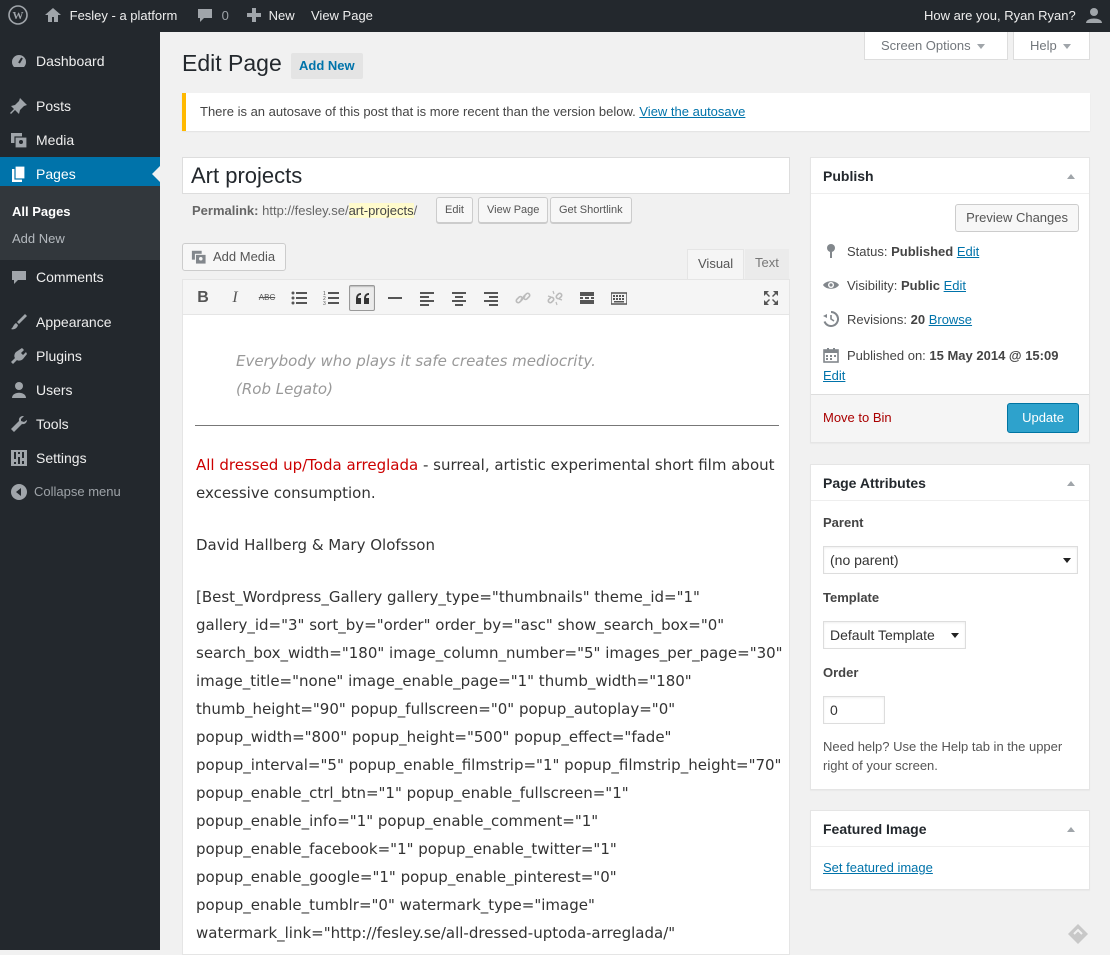 The image size is (1110, 955). Describe the element at coordinates (897, 319) in the screenshot. I see `revisions-row: Revisions: 20 Browse` at that location.